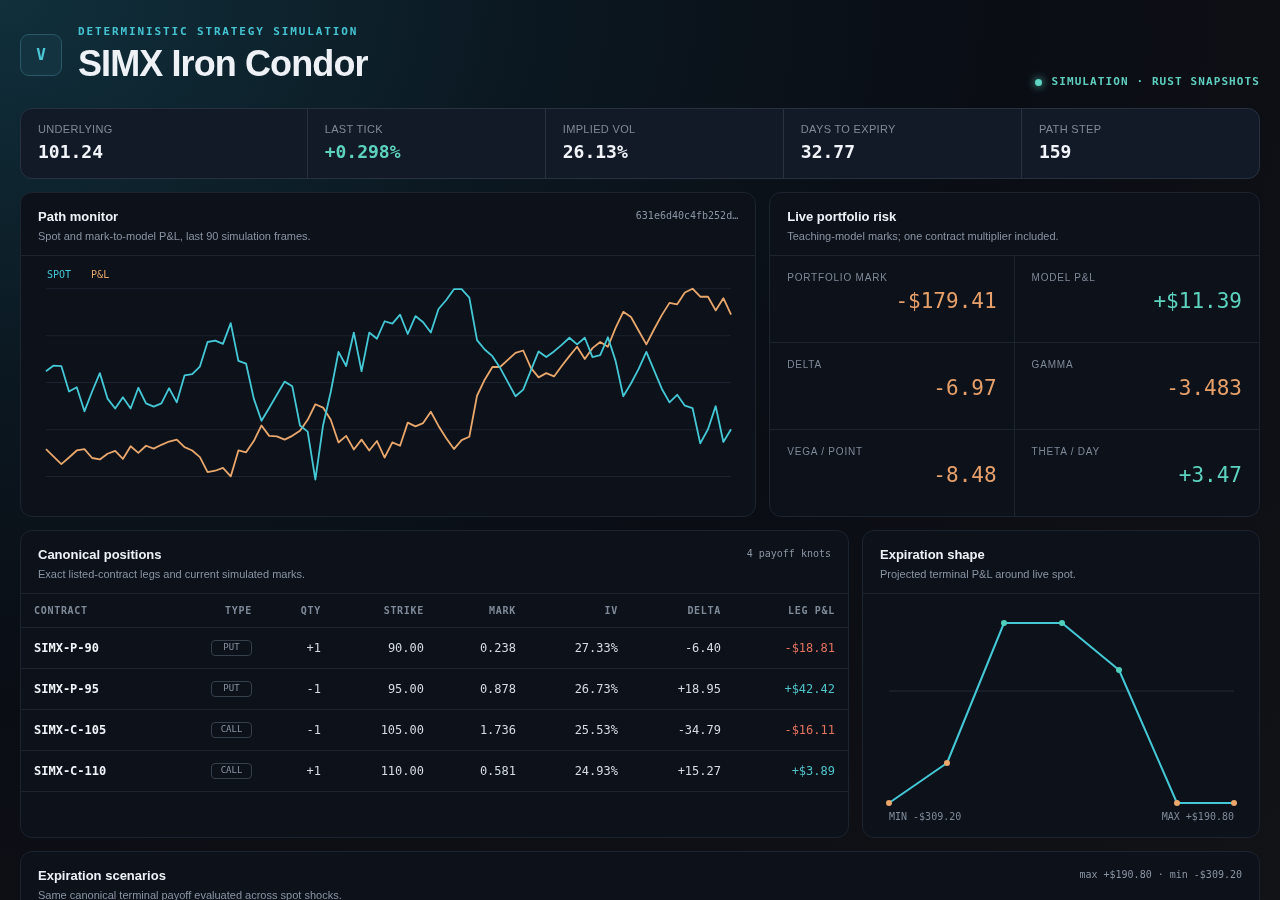  I want to click on legend-label: P&L, so click(100, 275).